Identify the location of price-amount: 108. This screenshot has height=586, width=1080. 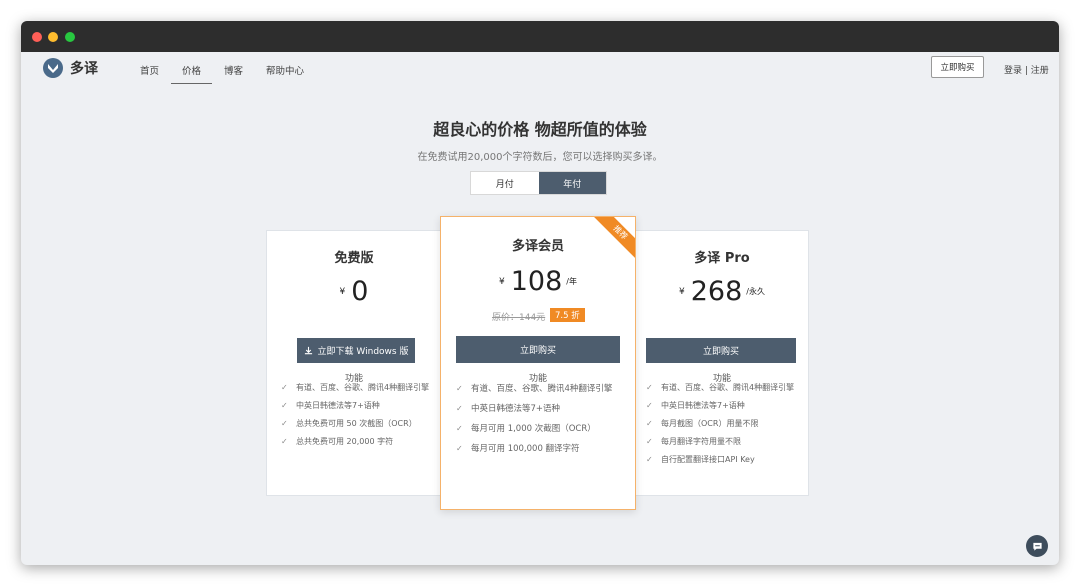
(536, 281).